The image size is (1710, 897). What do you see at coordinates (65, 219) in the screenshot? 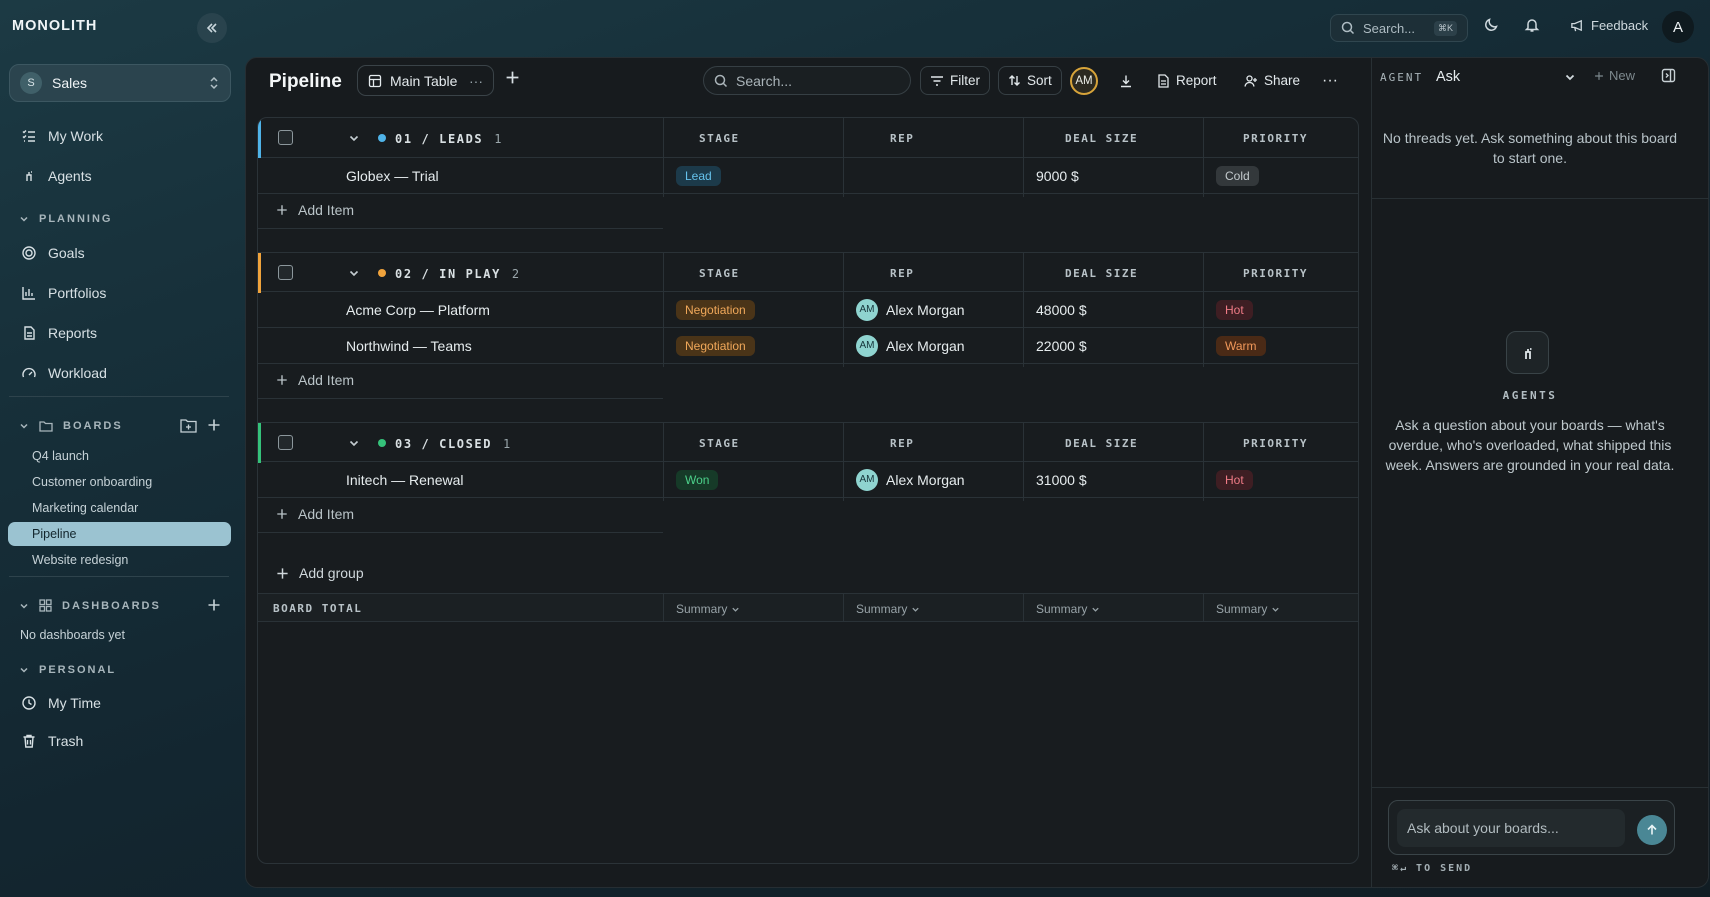
I see `planning-section-toggle: PLANNING` at bounding box center [65, 219].